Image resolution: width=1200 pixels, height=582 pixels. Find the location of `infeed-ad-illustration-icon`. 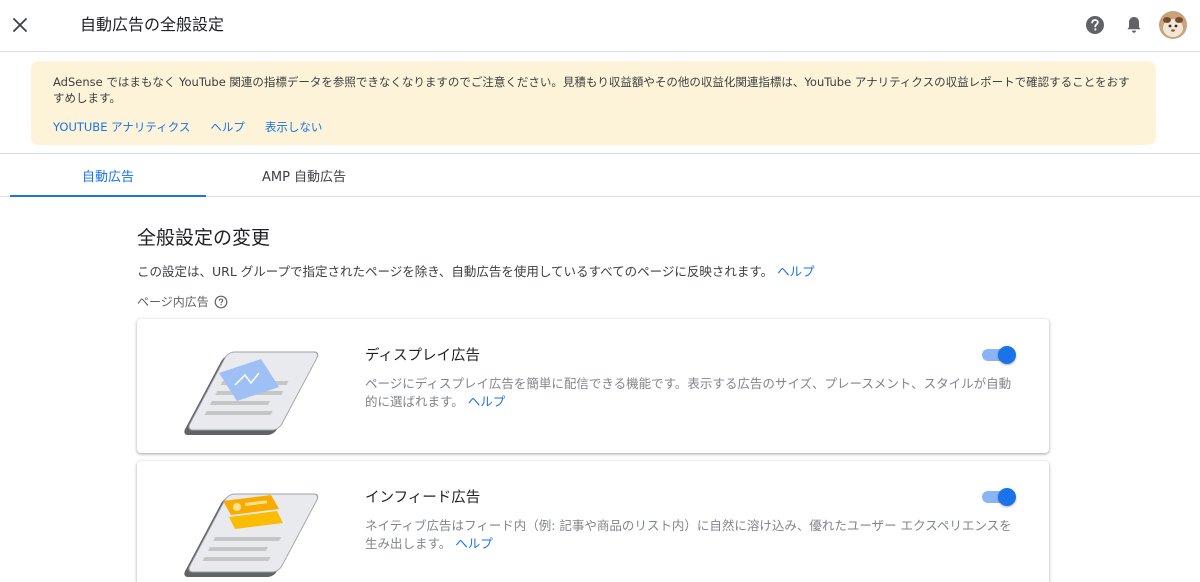

infeed-ad-illustration-icon is located at coordinates (251, 535).